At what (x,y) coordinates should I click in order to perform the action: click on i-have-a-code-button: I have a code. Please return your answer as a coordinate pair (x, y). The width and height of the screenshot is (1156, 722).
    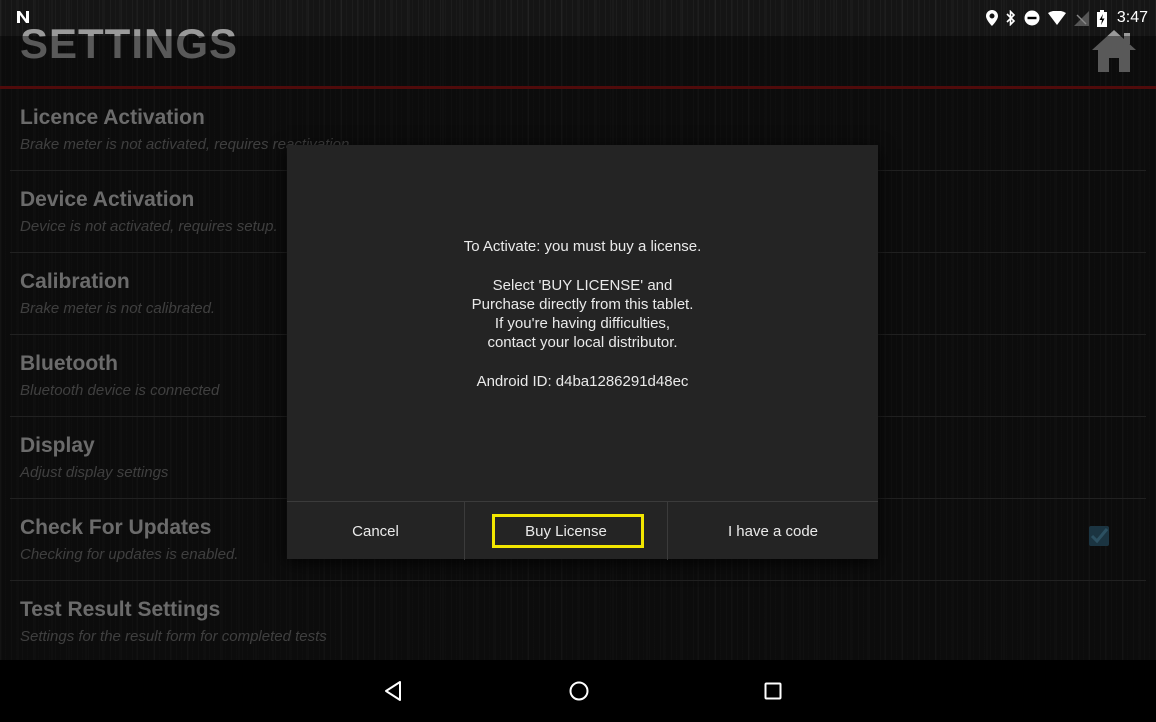
    Looking at the image, I should click on (773, 531).